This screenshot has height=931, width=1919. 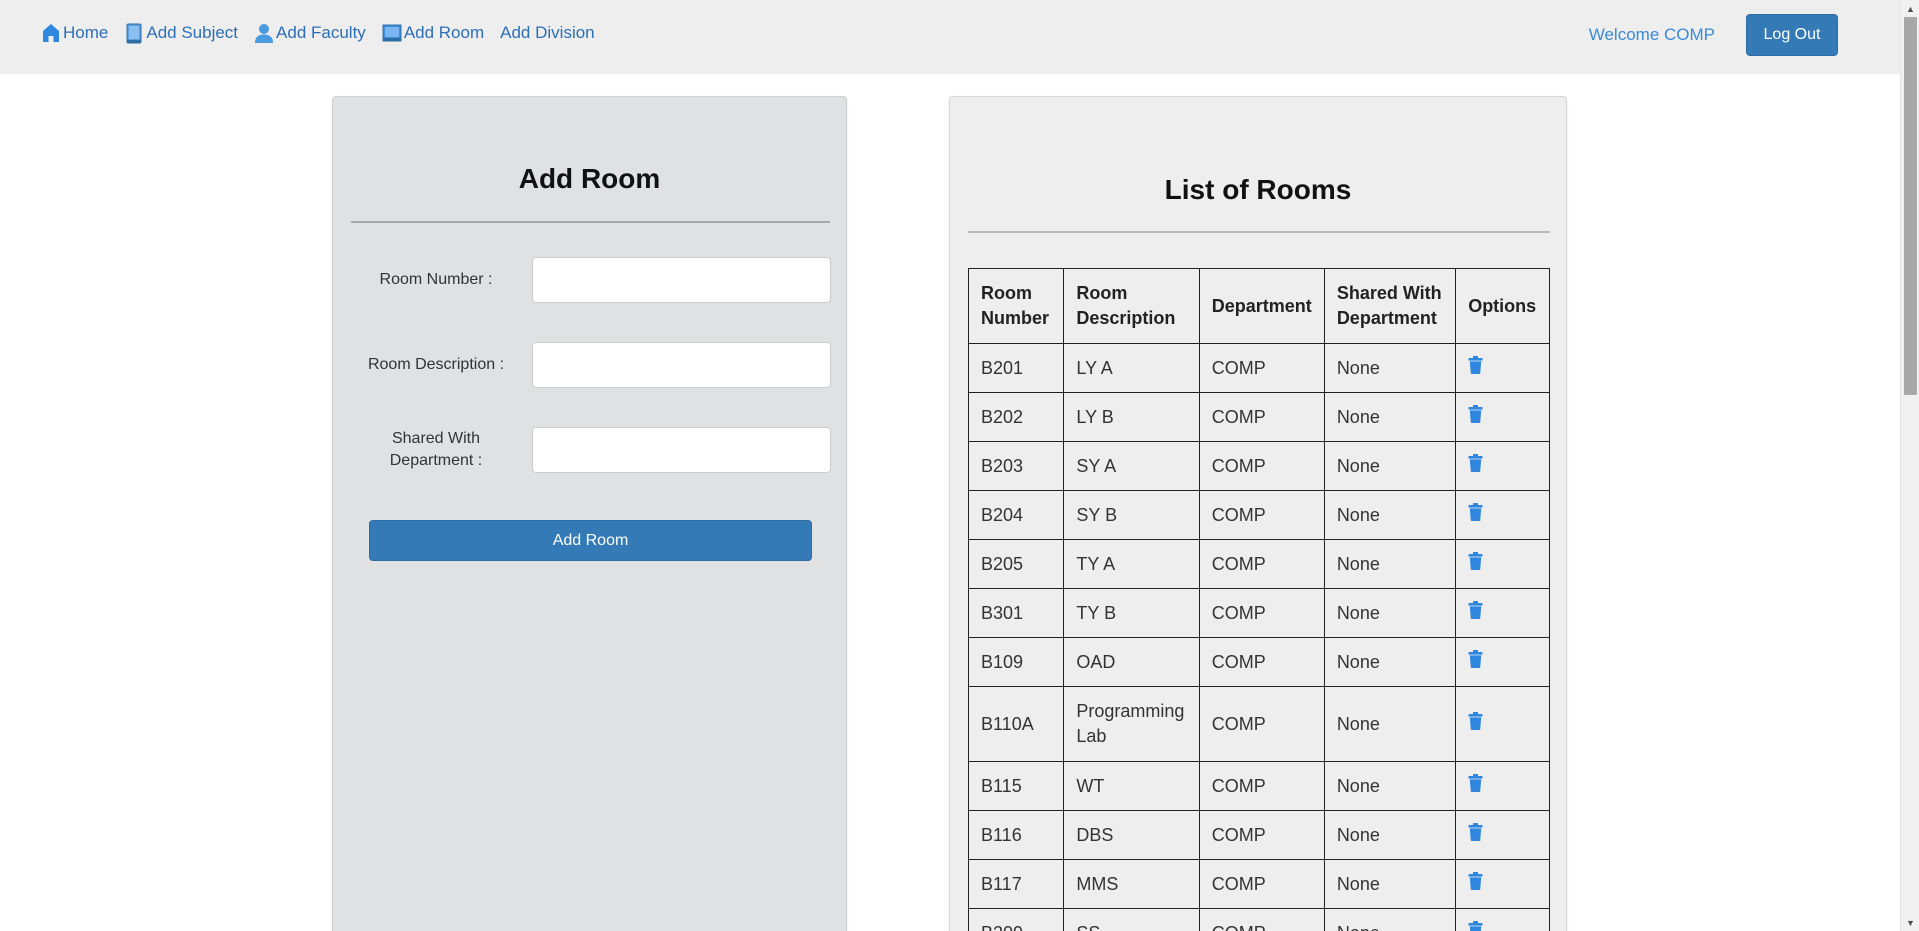 What do you see at coordinates (589, 178) in the screenshot?
I see `add-room-title: Add Room` at bounding box center [589, 178].